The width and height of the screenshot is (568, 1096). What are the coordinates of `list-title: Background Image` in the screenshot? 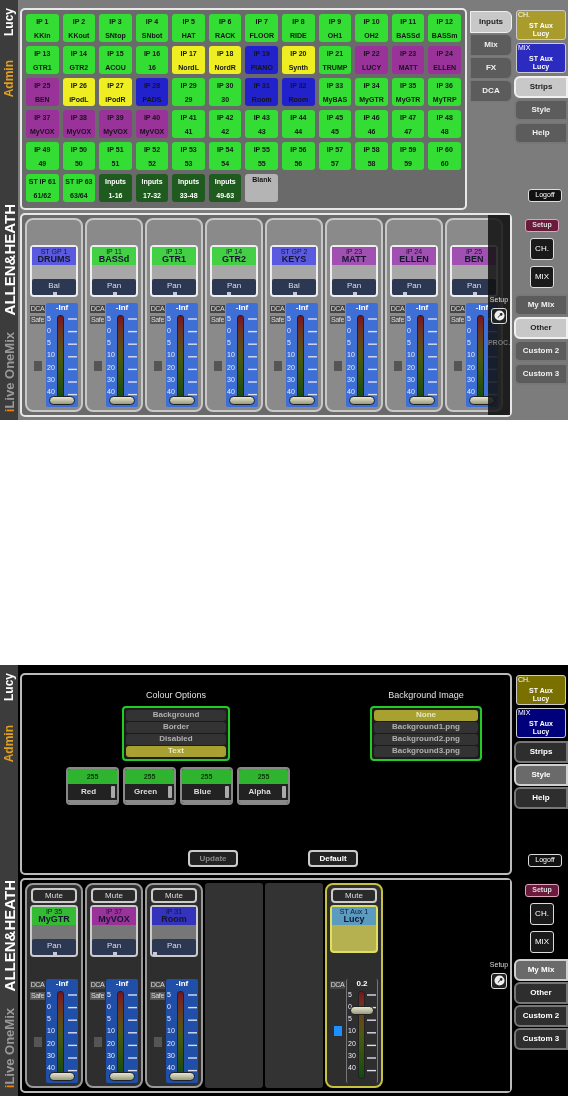 It's located at (426, 695).